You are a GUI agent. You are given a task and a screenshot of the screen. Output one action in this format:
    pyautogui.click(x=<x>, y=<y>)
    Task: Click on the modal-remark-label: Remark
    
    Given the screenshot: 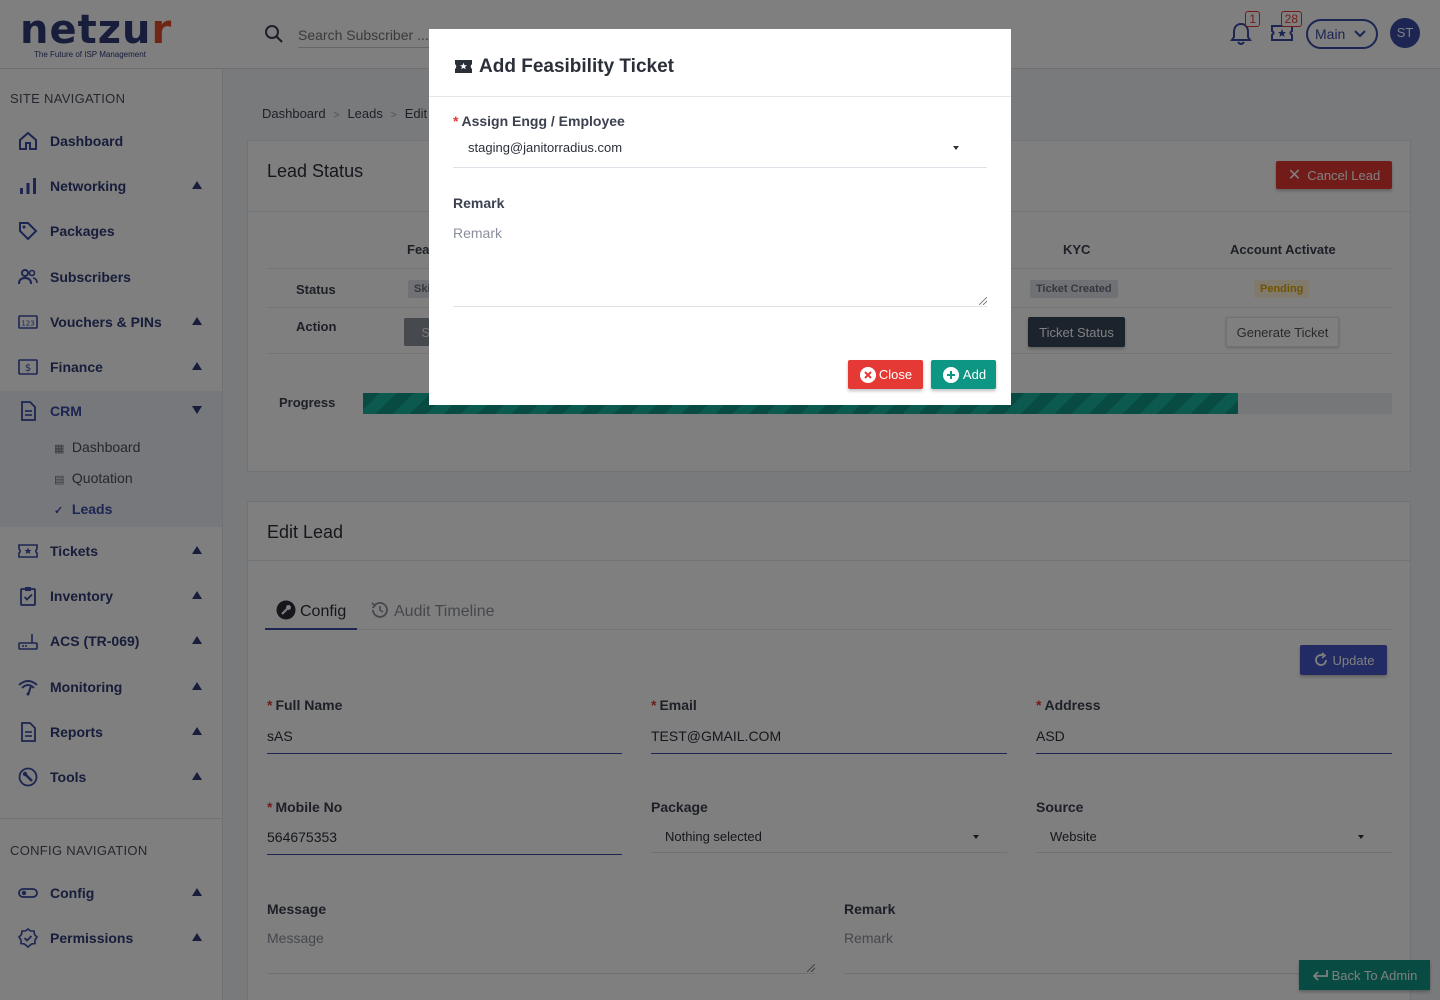 What is the action you would take?
    pyautogui.click(x=479, y=203)
    